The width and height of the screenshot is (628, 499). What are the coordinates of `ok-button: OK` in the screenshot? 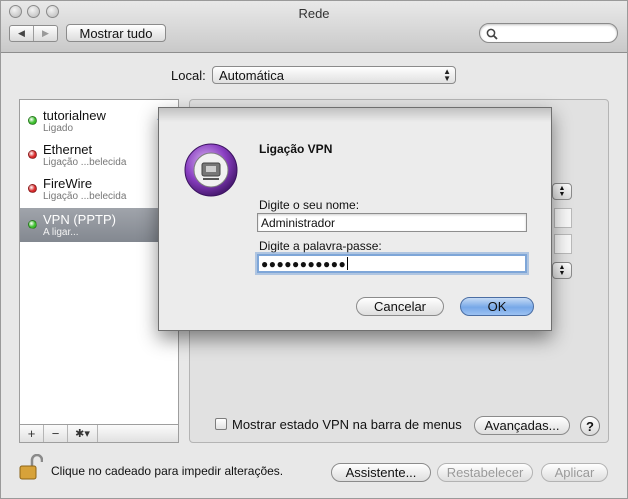 It's located at (497, 306).